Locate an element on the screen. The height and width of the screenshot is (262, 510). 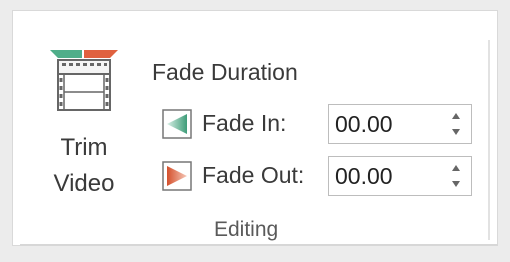
fade-out-spinner is located at coordinates (400, 176).